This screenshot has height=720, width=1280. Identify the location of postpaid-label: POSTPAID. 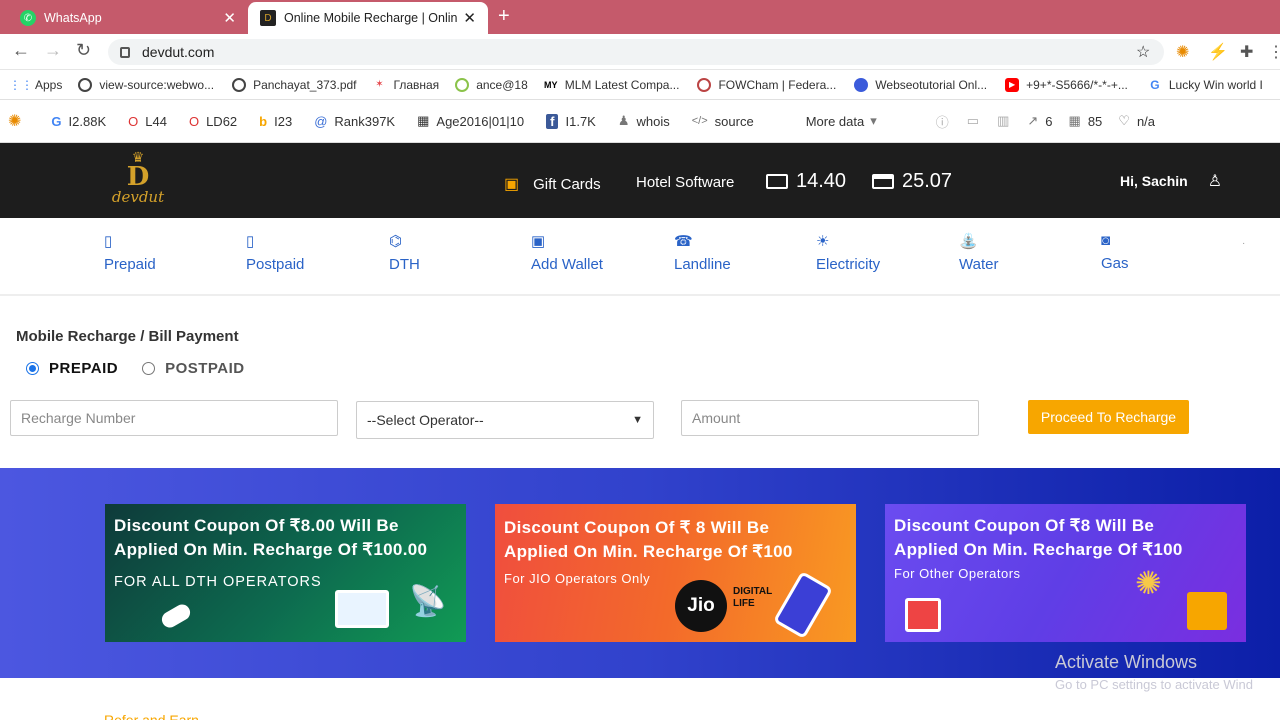
(205, 368).